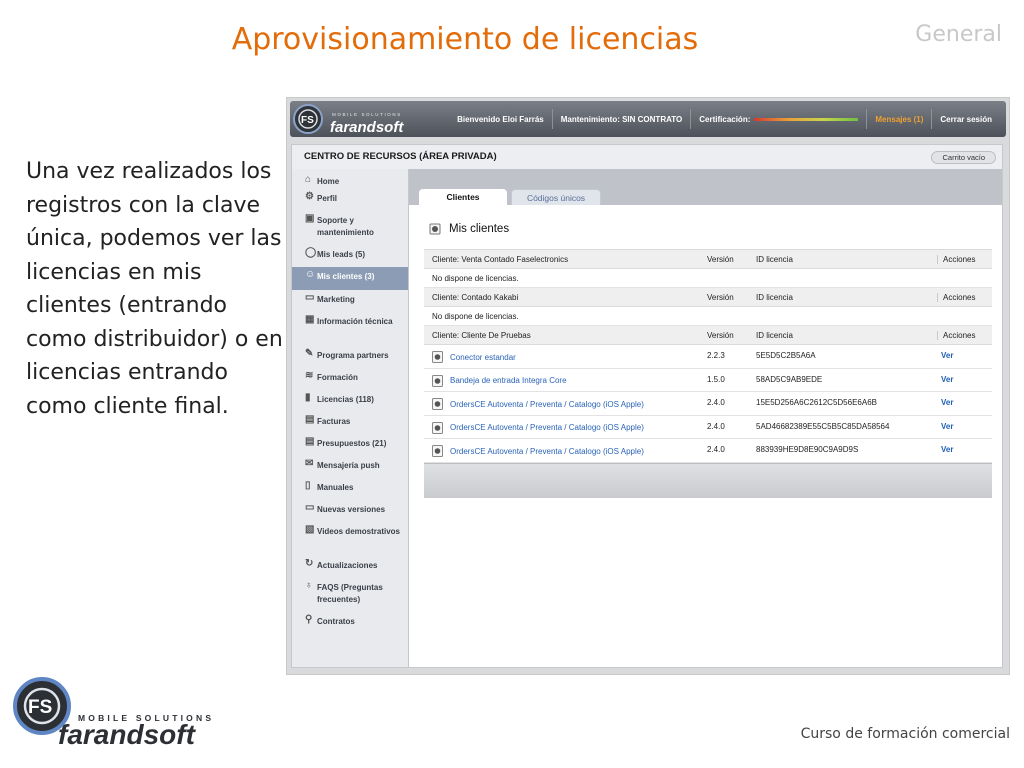 This screenshot has height=768, width=1024. Describe the element at coordinates (341, 254) in the screenshot. I see `sidebar-item-label: Mis leads (5)` at that location.